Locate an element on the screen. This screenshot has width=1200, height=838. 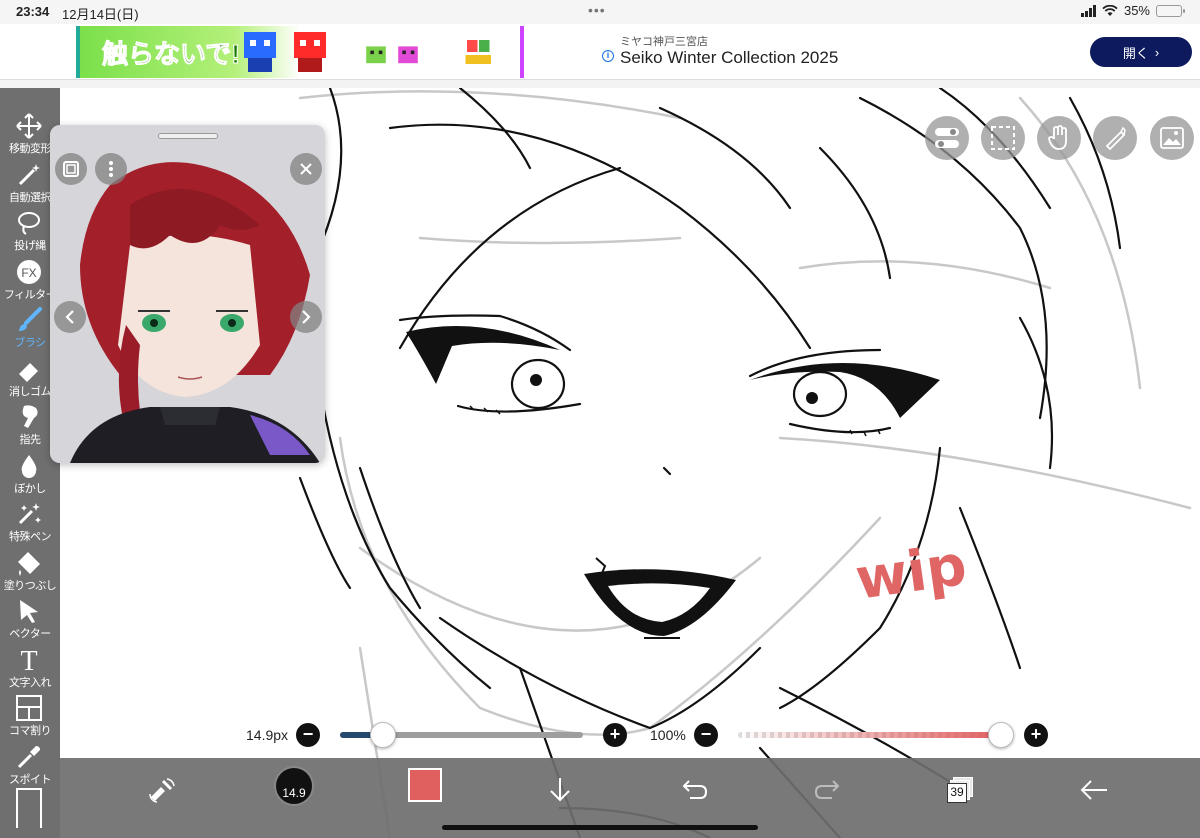
hand-icon is located at coordinates (1057, 137).